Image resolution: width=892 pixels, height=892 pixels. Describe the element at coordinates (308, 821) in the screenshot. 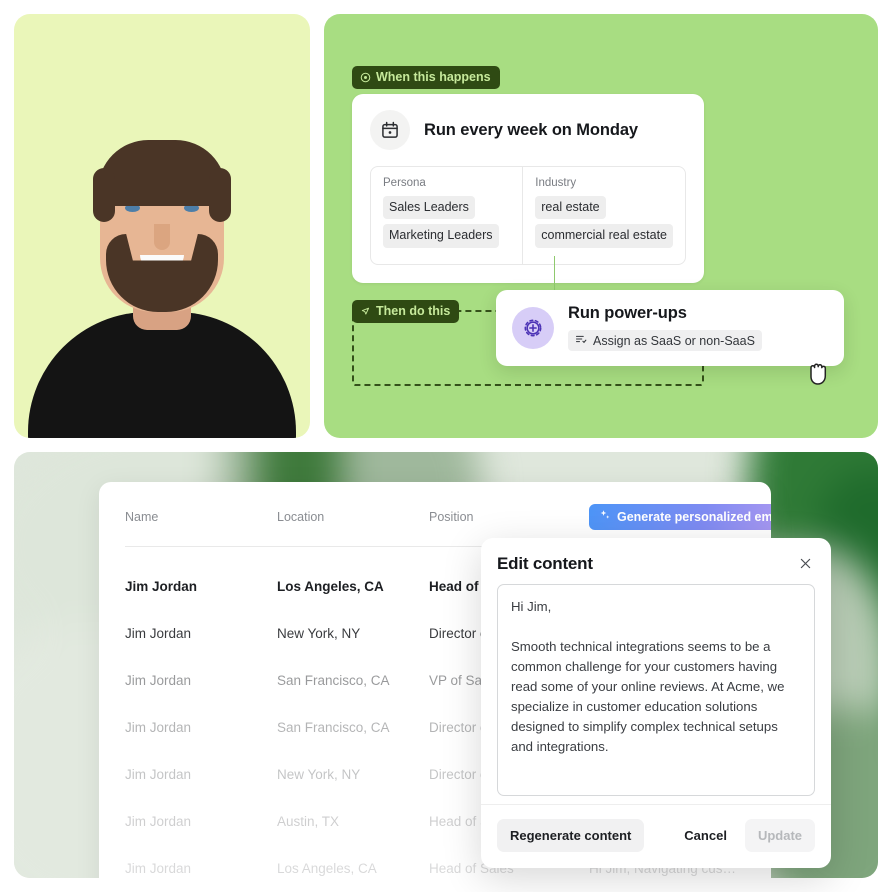

I see `cell-location: Austin, TX` at that location.